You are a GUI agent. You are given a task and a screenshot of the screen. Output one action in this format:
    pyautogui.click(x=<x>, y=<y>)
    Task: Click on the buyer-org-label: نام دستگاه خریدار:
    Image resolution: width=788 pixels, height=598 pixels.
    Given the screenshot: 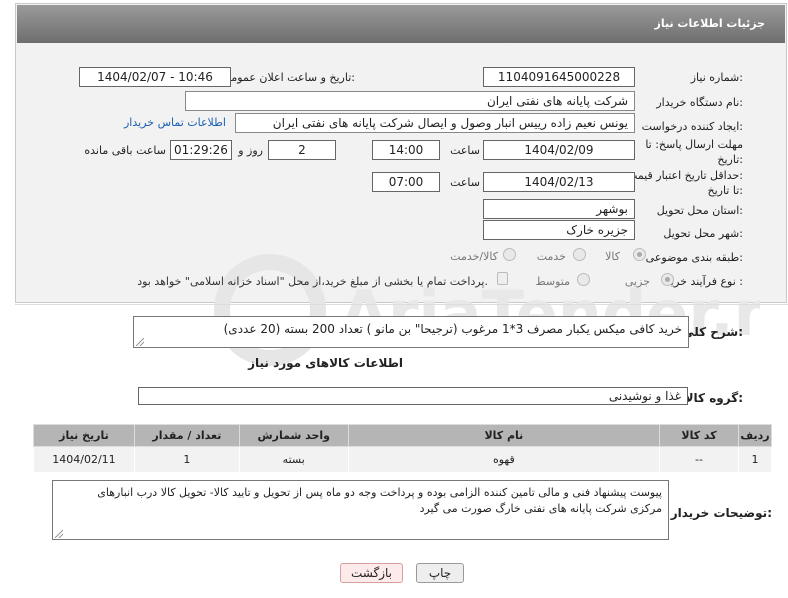 What is the action you would take?
    pyautogui.click(x=699, y=102)
    